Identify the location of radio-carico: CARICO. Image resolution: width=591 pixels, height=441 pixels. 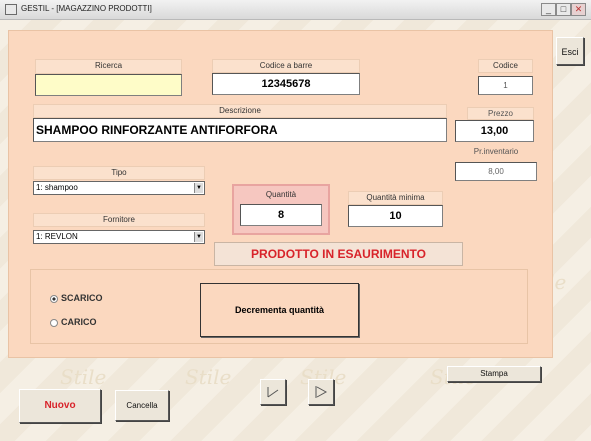
(73, 322).